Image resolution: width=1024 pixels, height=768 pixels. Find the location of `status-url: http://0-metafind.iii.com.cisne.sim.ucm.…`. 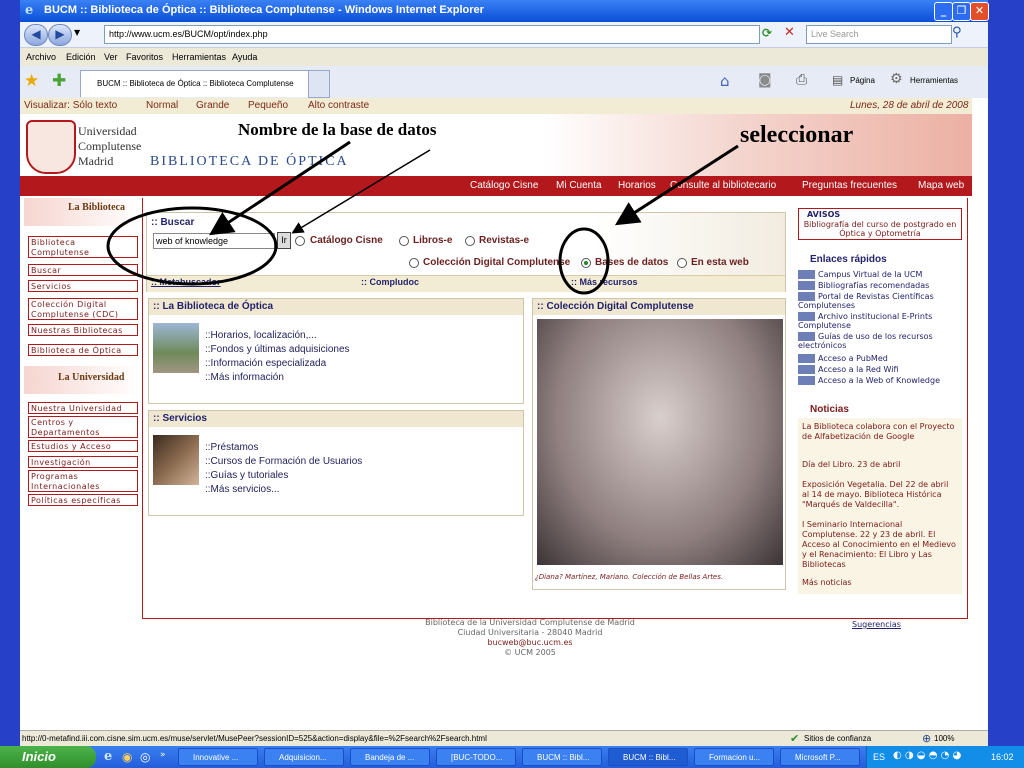

status-url: http://0-metafind.iii.com.cisne.sim.ucm.… is located at coordinates (254, 738).